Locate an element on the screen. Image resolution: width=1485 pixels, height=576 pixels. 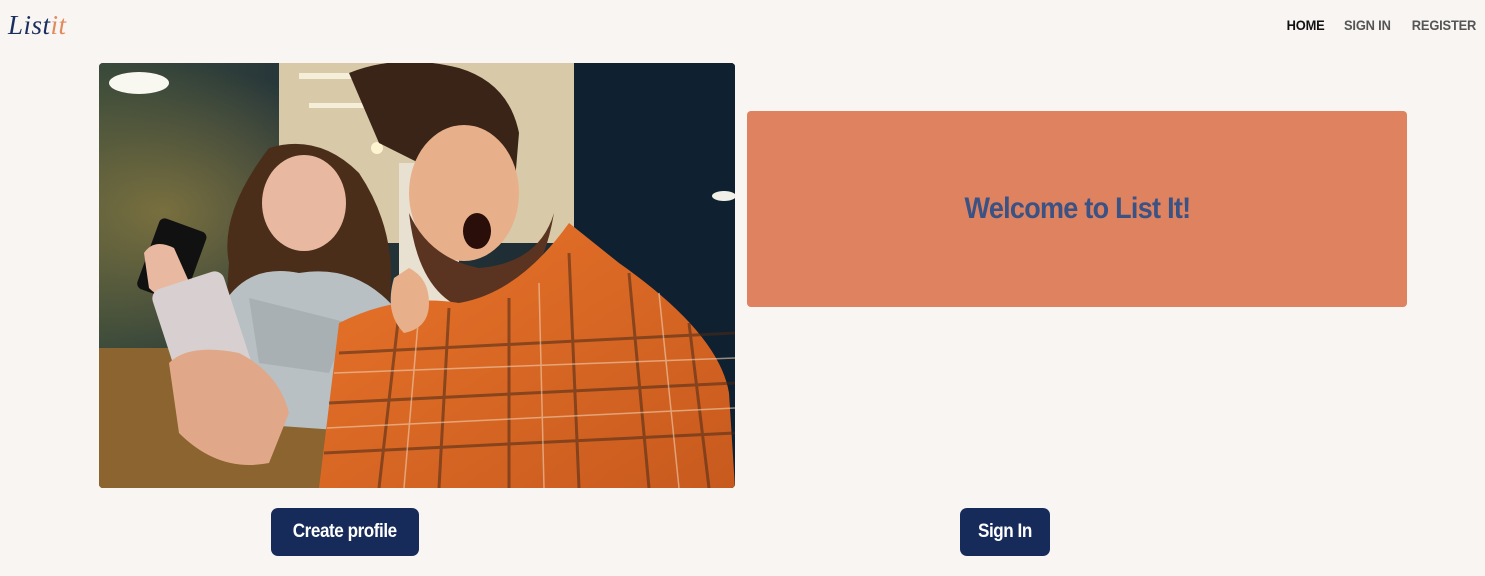
top-nav: HOME SIGN IN REGISTER is located at coordinates (1382, 25).